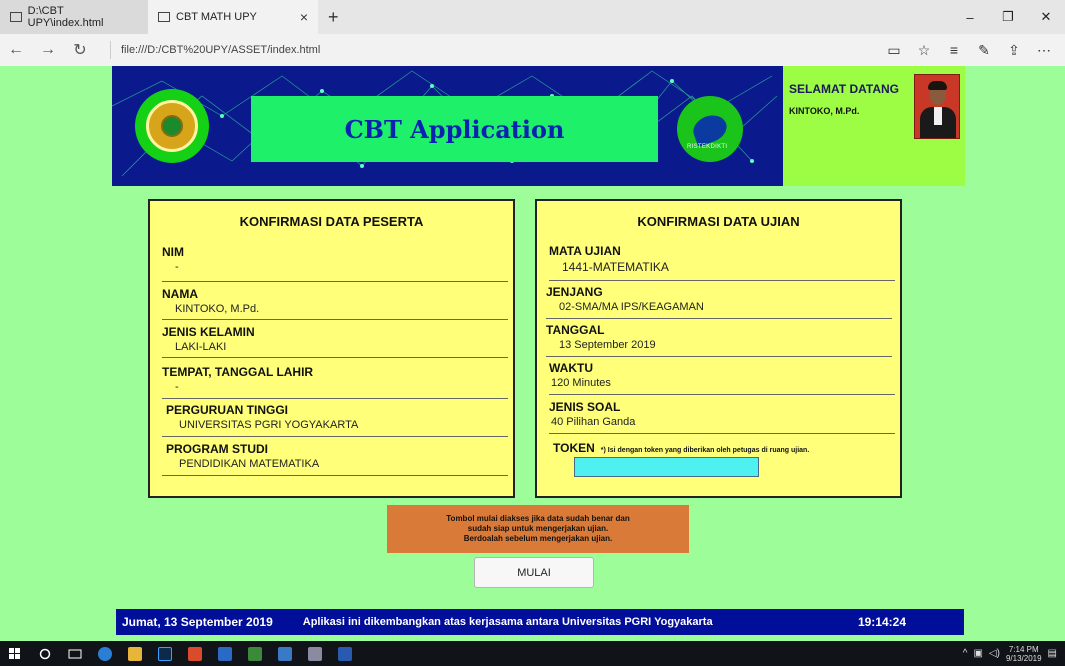  I want to click on edge-icon, so click(105, 653).